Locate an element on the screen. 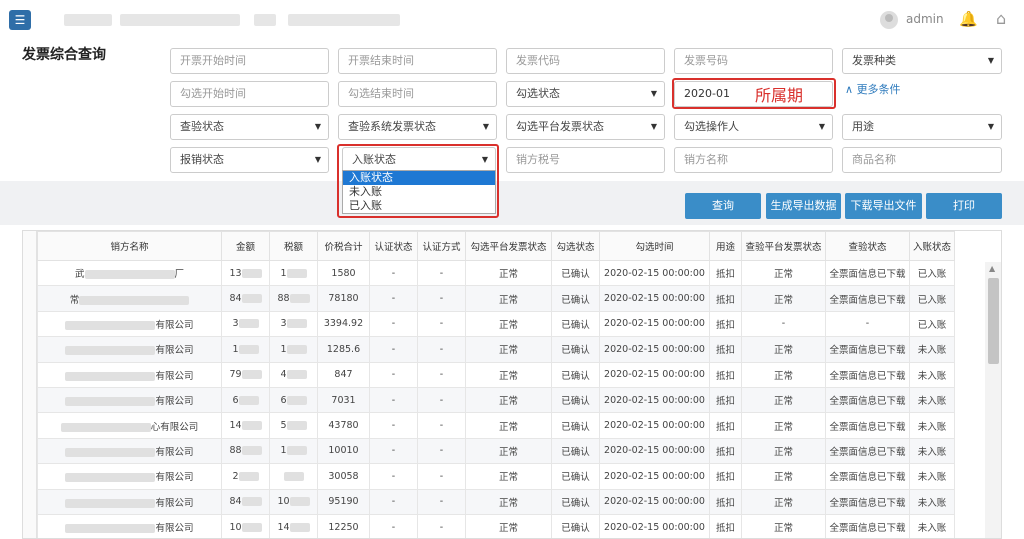  column-header: 入账状态 is located at coordinates (932, 246).